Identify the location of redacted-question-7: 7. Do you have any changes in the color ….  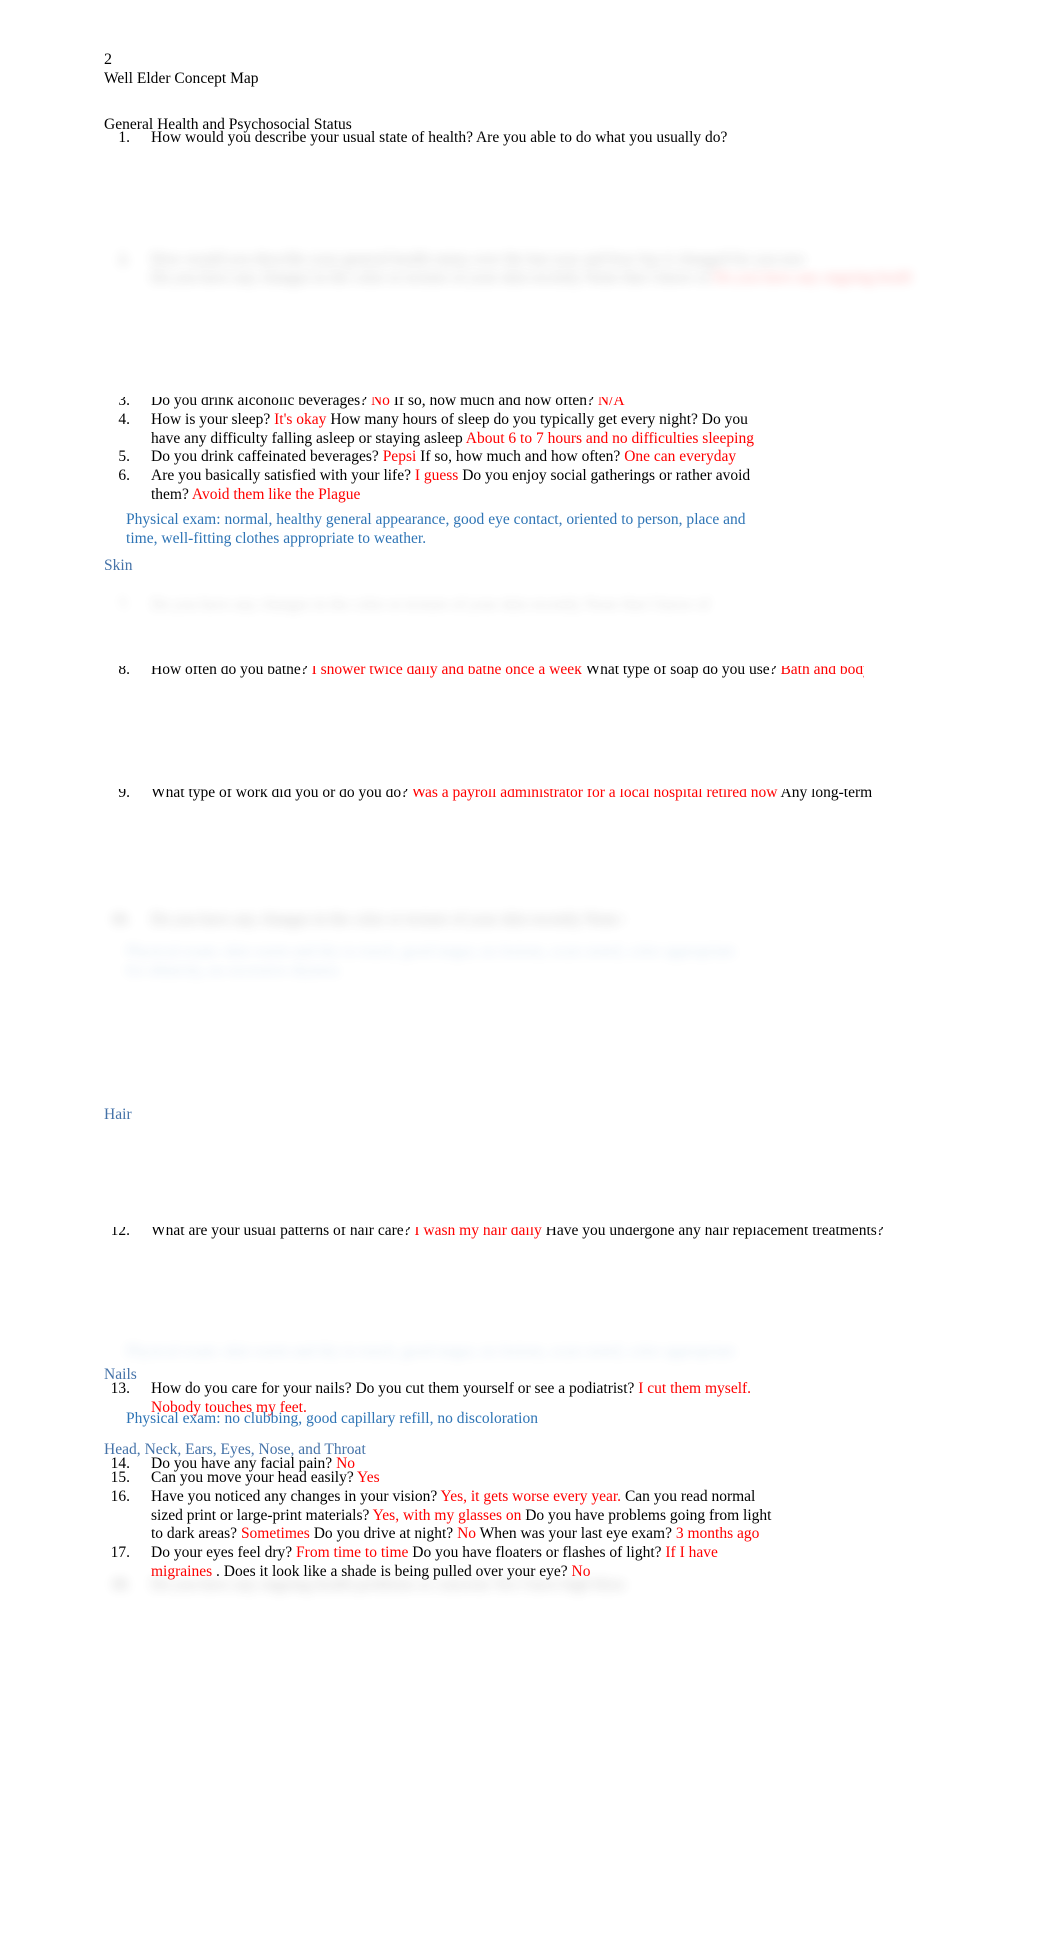
(474, 605).